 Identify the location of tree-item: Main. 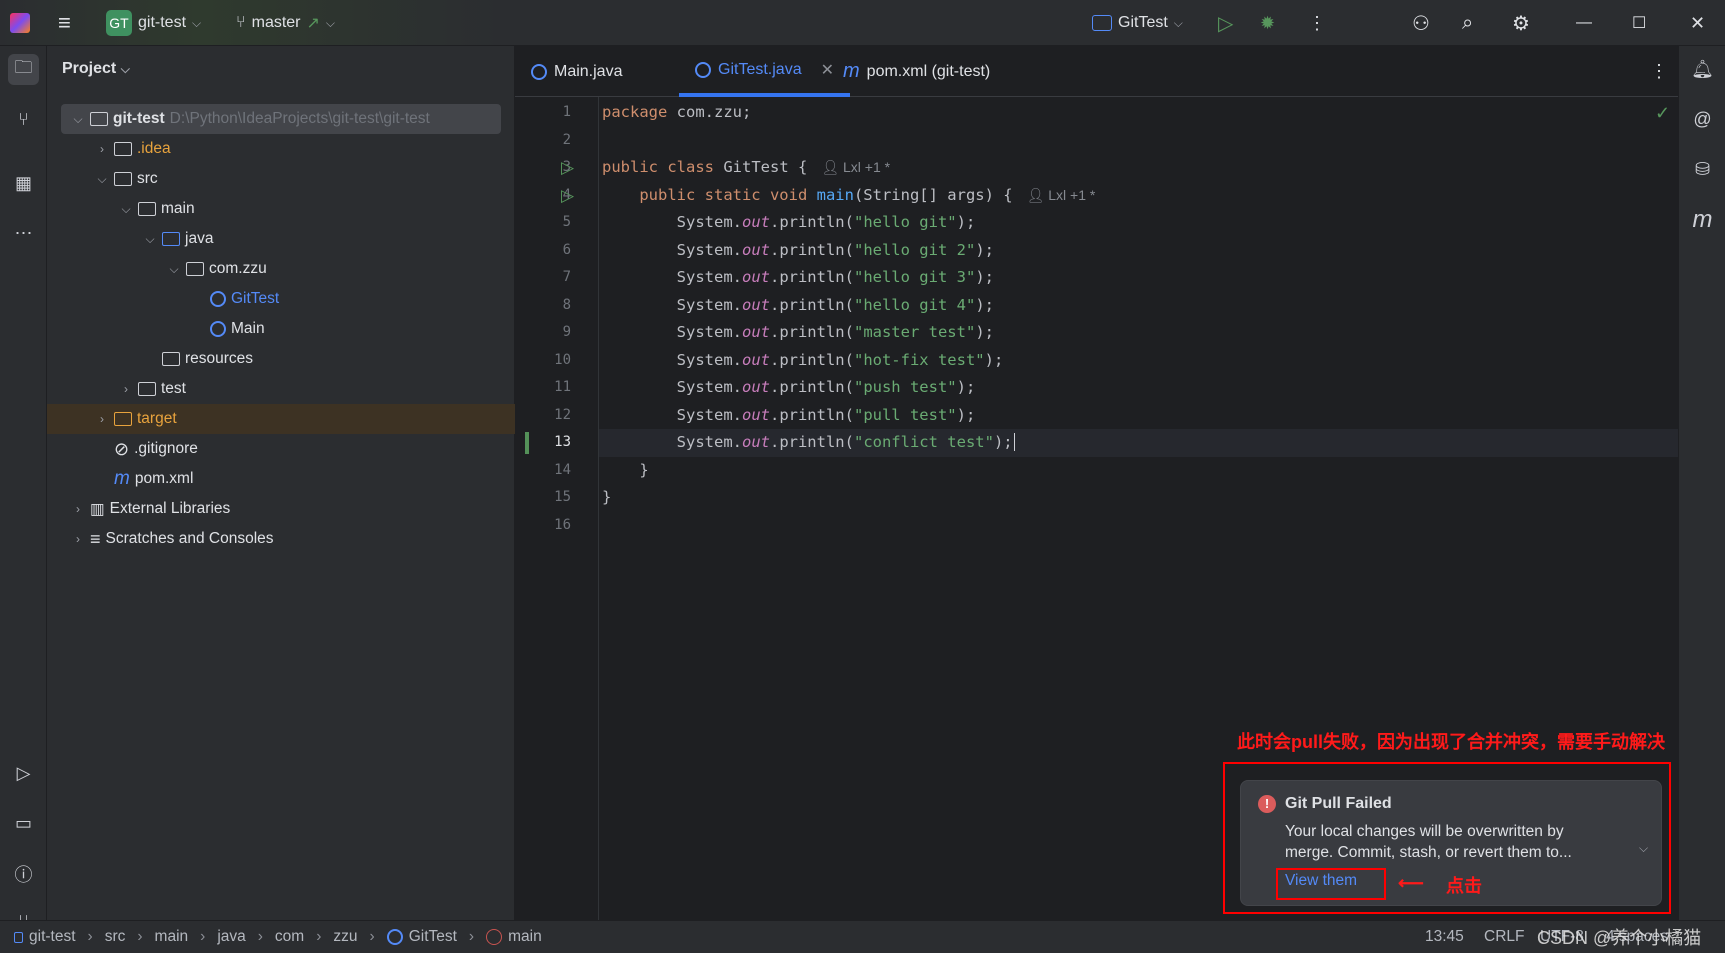
(281, 329).